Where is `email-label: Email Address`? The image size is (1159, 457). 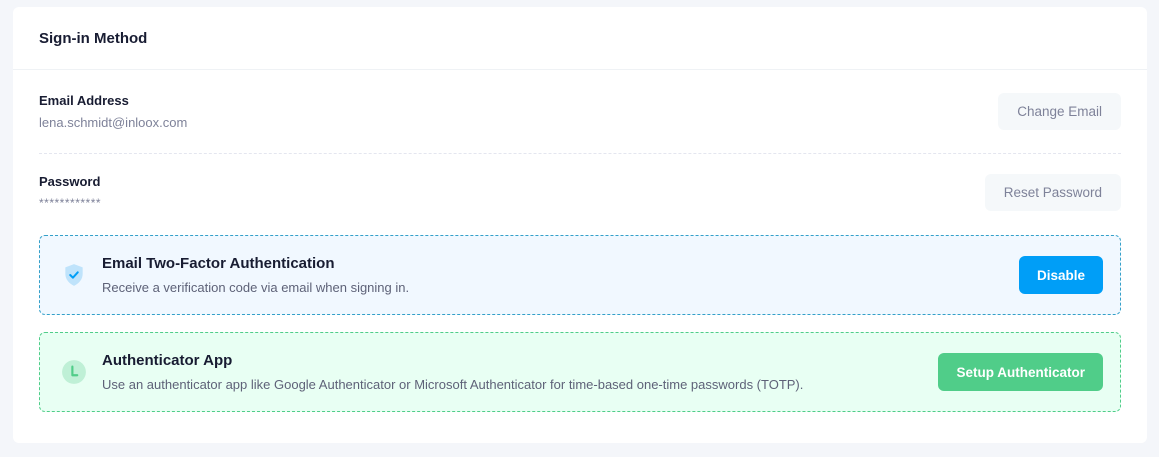 email-label: Email Address is located at coordinates (84, 100).